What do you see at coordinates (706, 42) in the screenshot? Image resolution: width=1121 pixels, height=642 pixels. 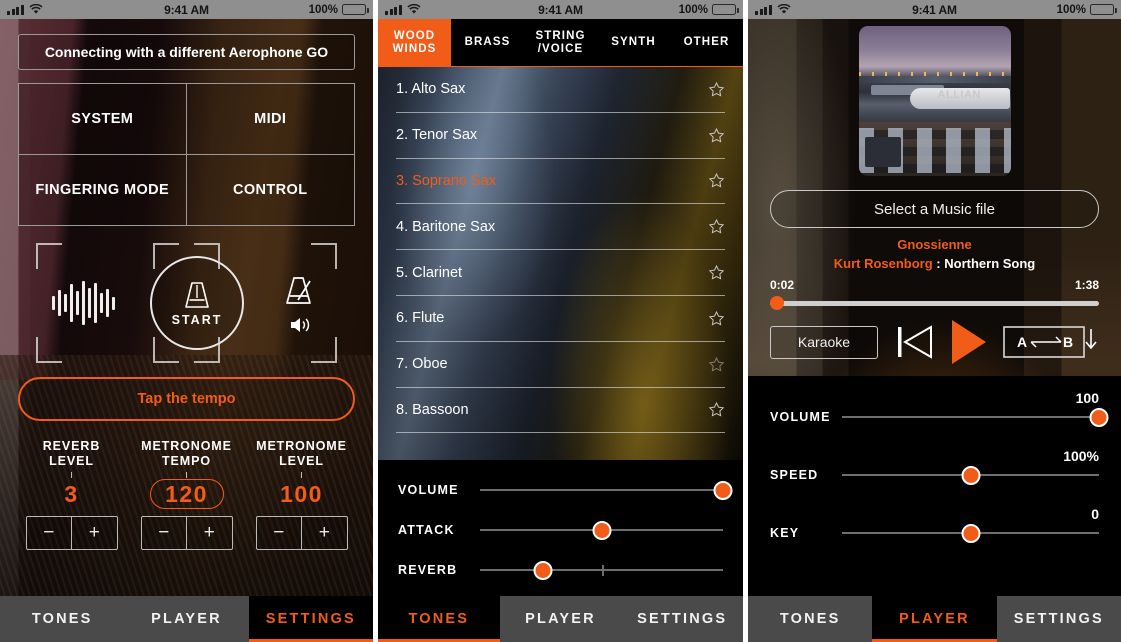 I see `tab-other: OTHER` at bounding box center [706, 42].